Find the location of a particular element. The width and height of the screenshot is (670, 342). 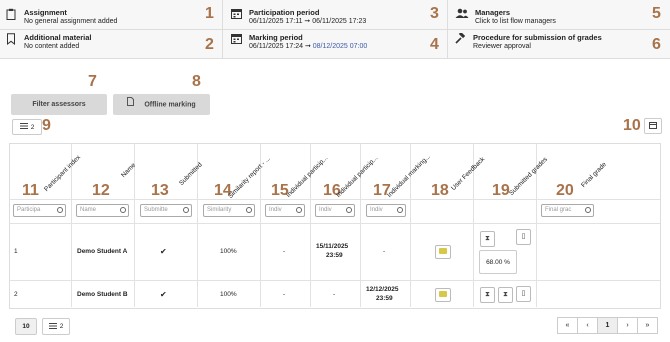

managers-title: Managers is located at coordinates (493, 12).